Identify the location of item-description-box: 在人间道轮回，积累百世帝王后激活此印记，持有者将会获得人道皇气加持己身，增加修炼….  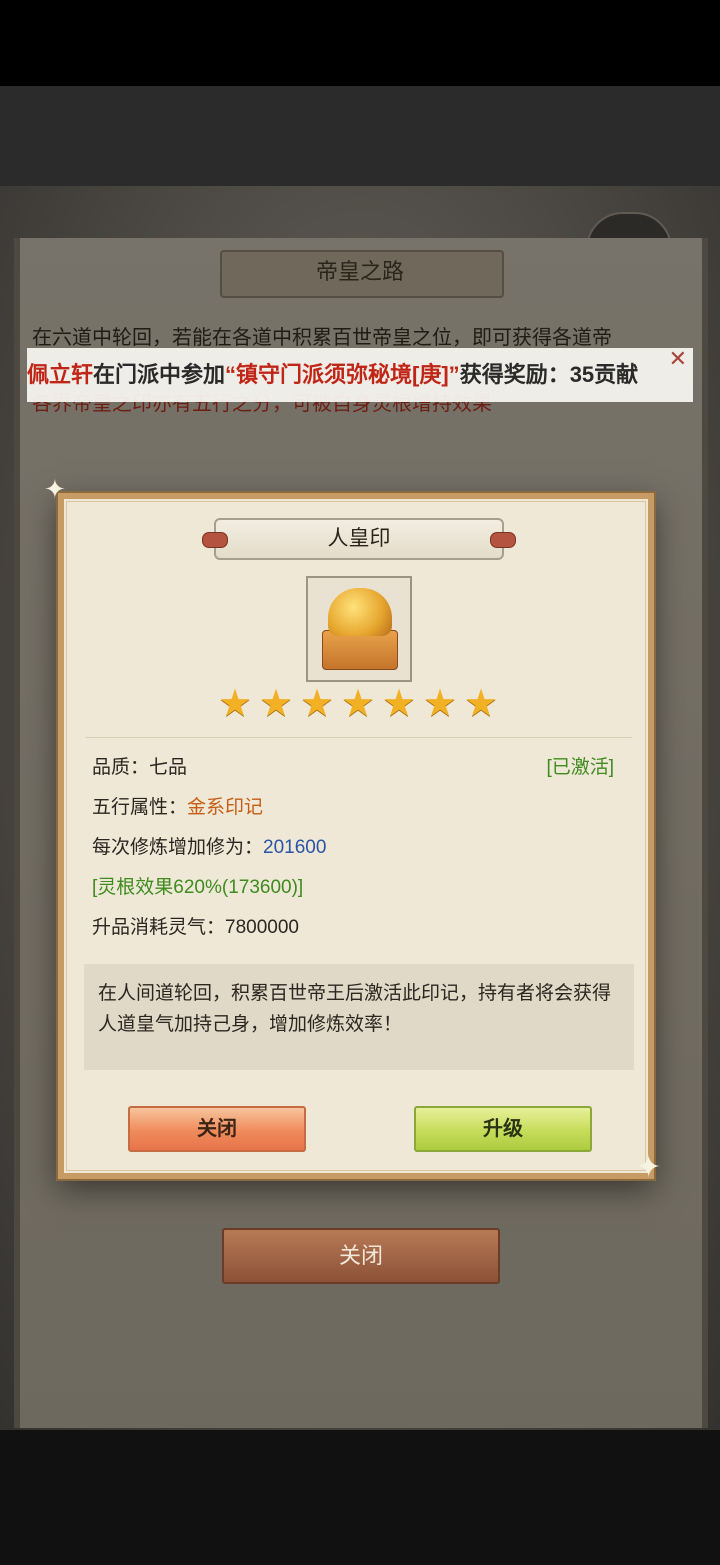
(359, 1017).